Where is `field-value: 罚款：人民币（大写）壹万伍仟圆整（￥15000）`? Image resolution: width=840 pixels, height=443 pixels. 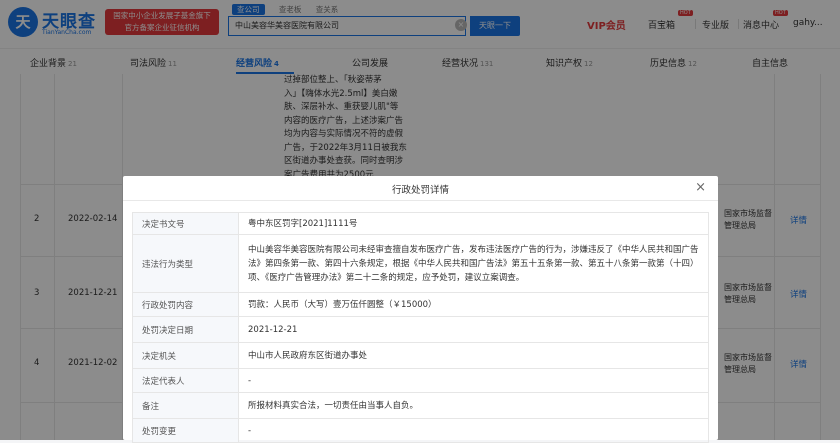
field-value: 罚款：人民币（大写）壹万伍仟圆整（￥15000） is located at coordinates (473, 304).